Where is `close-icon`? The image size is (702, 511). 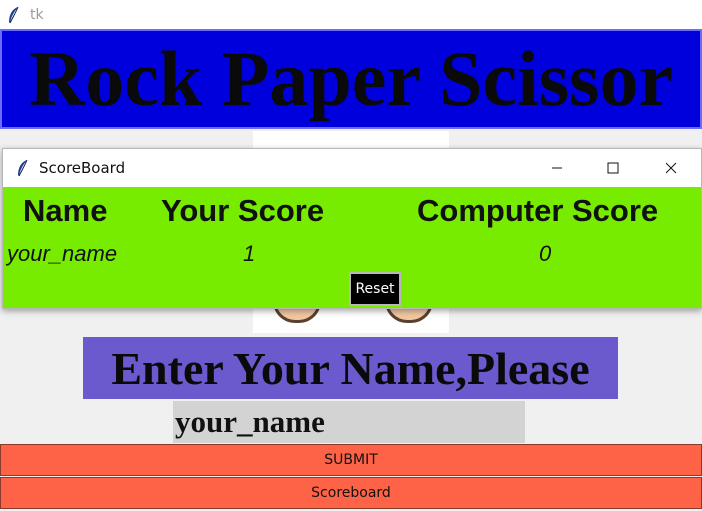
close-icon is located at coordinates (671, 168).